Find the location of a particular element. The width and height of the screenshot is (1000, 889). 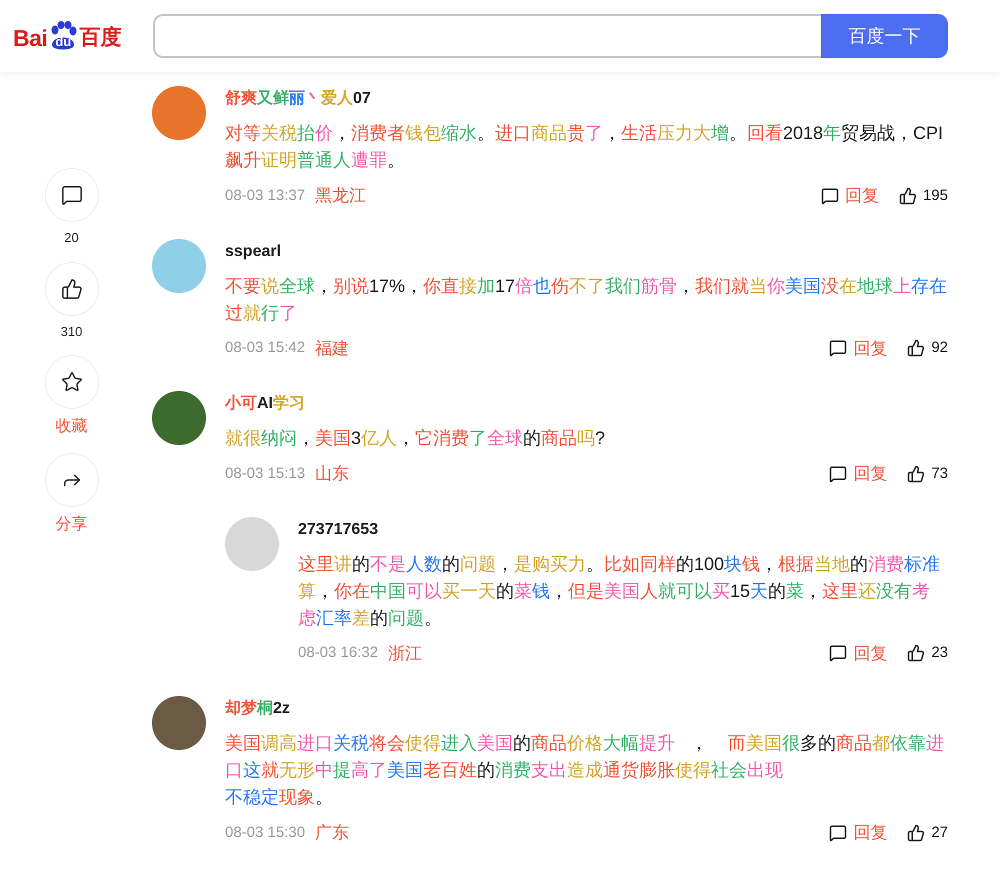

username: sspearl is located at coordinates (586, 252).